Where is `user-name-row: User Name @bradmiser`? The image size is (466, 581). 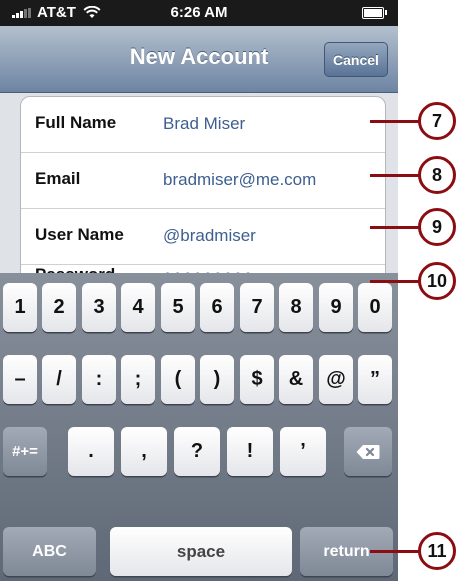 user-name-row: User Name @bradmiser is located at coordinates (203, 237).